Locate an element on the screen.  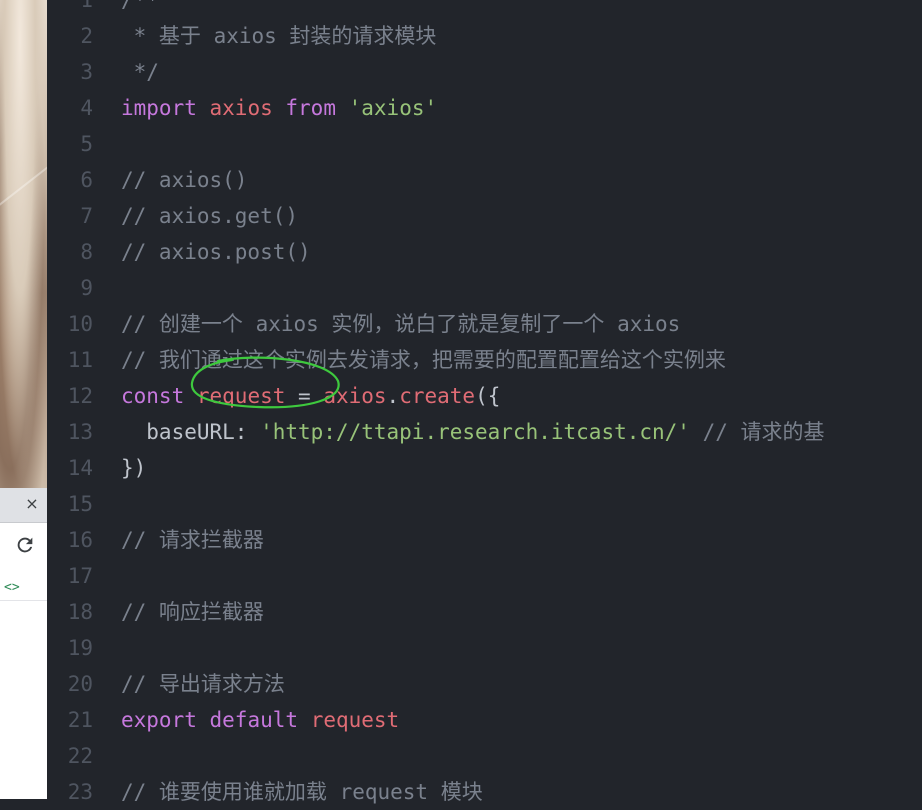
background-desktop: × <> is located at coordinates (23, 399).